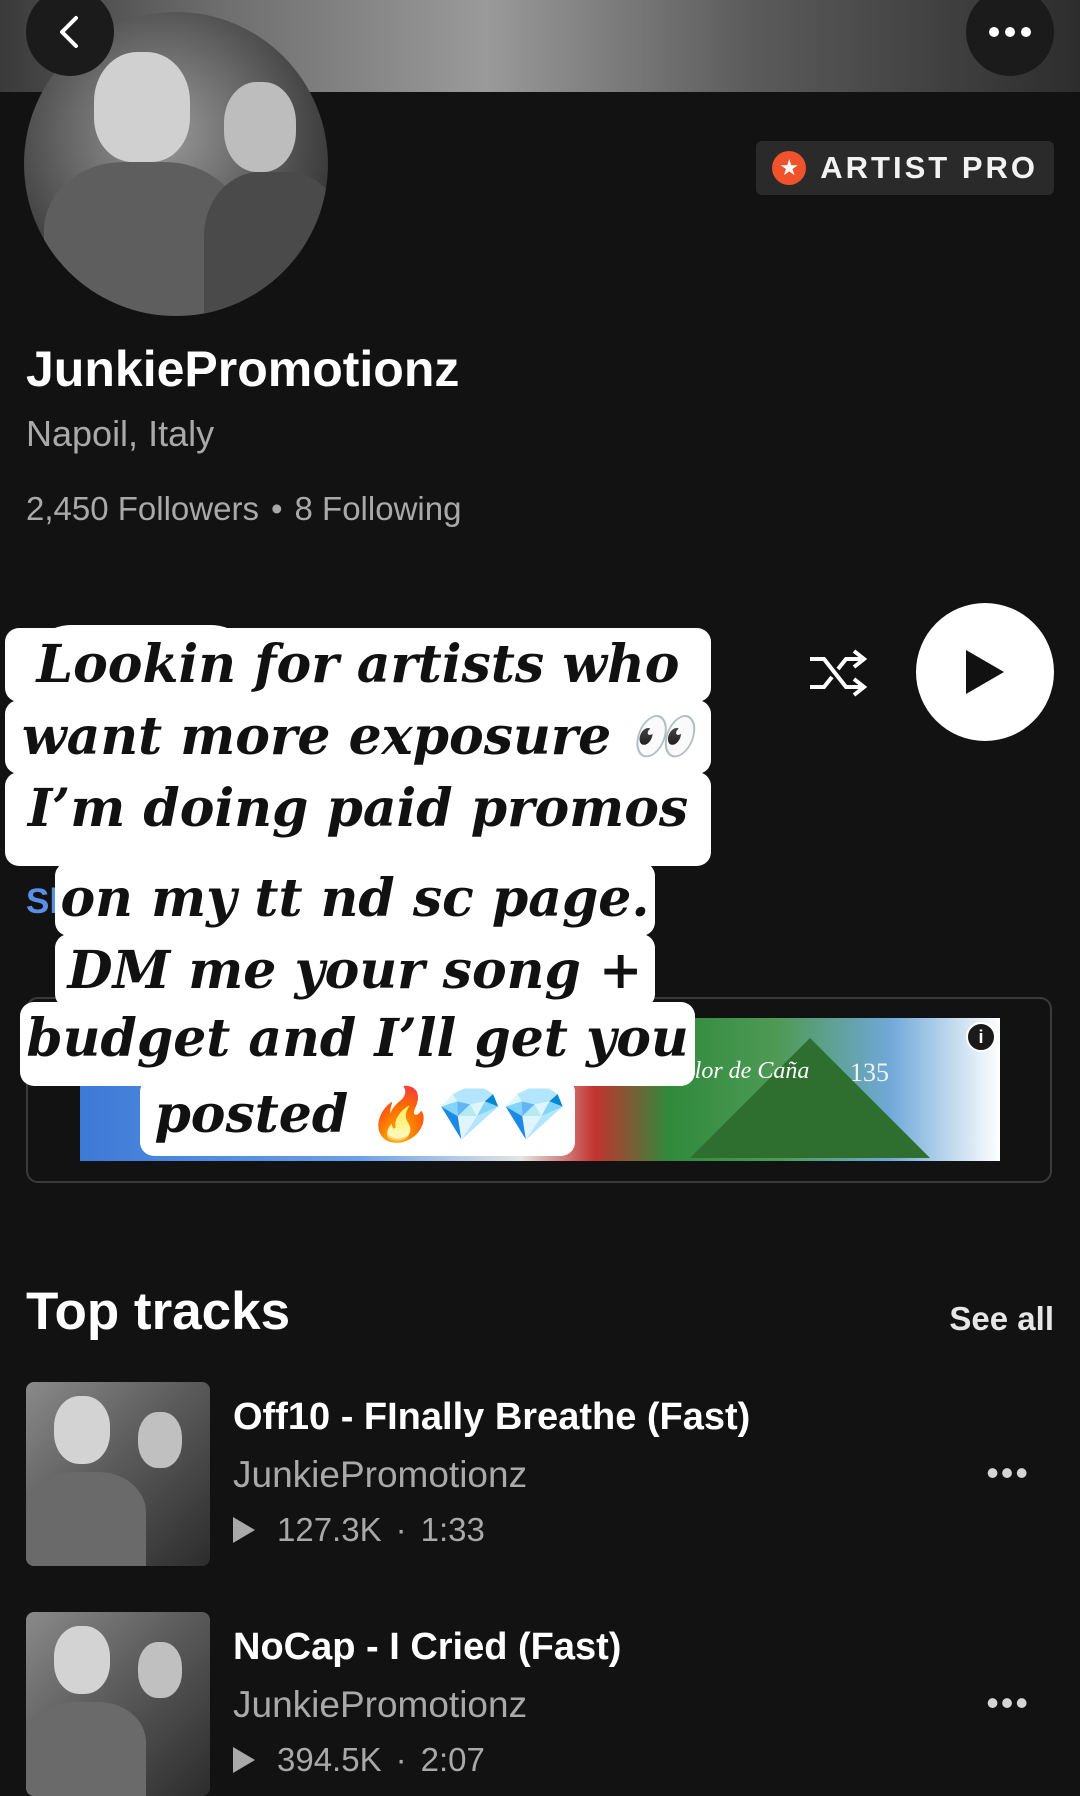  I want to click on ad-brand-text: Flor de Caña, so click(745, 1071).